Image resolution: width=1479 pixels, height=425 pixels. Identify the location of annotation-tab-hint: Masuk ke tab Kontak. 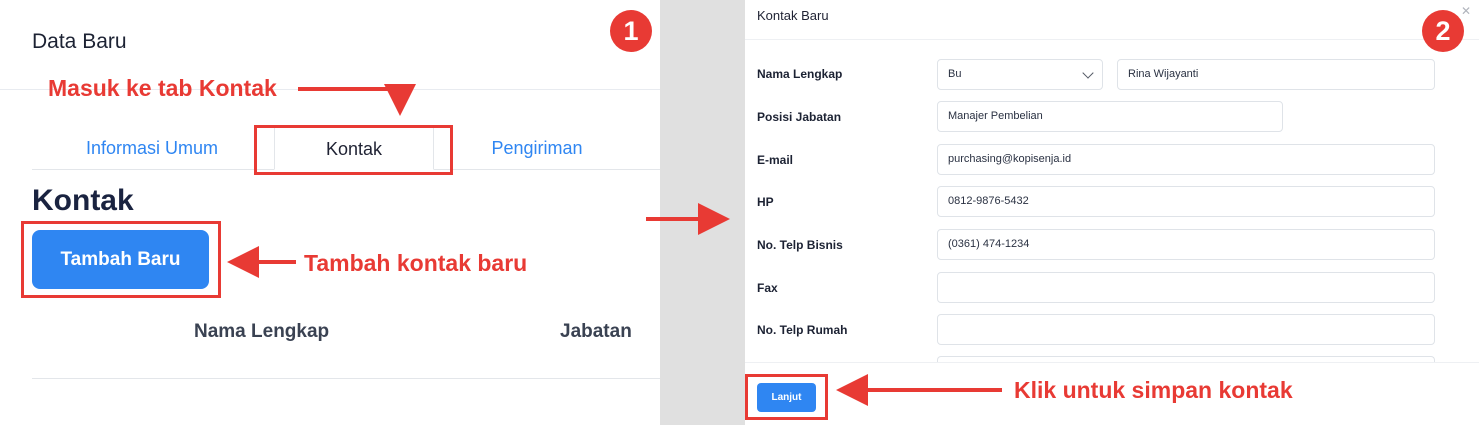
(162, 88).